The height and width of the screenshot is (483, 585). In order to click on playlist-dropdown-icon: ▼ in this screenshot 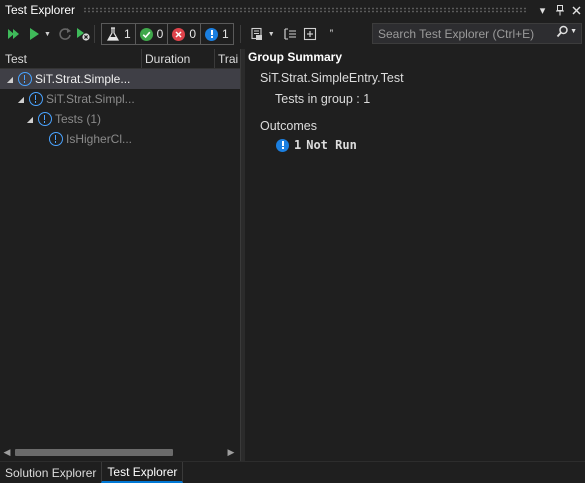, I will do `click(271, 34)`.